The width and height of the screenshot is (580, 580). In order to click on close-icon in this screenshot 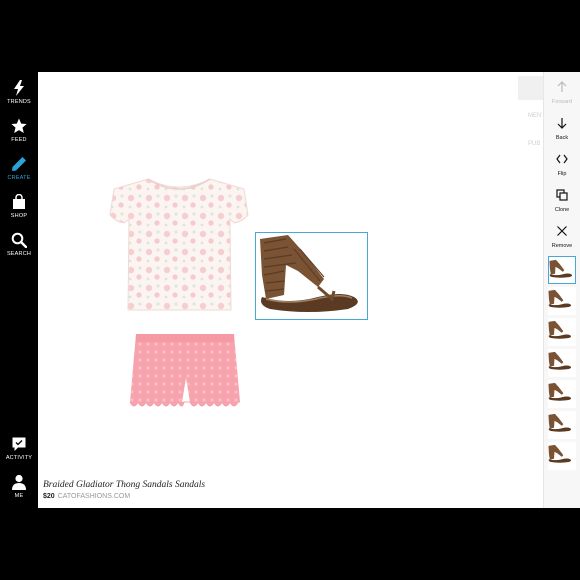, I will do `click(562, 231)`.